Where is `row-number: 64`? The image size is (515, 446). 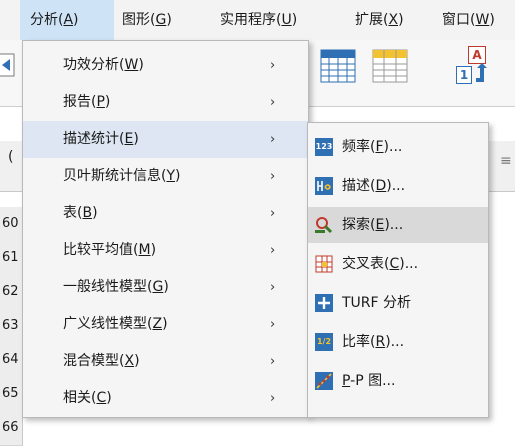
row-number: 64 is located at coordinates (11, 360).